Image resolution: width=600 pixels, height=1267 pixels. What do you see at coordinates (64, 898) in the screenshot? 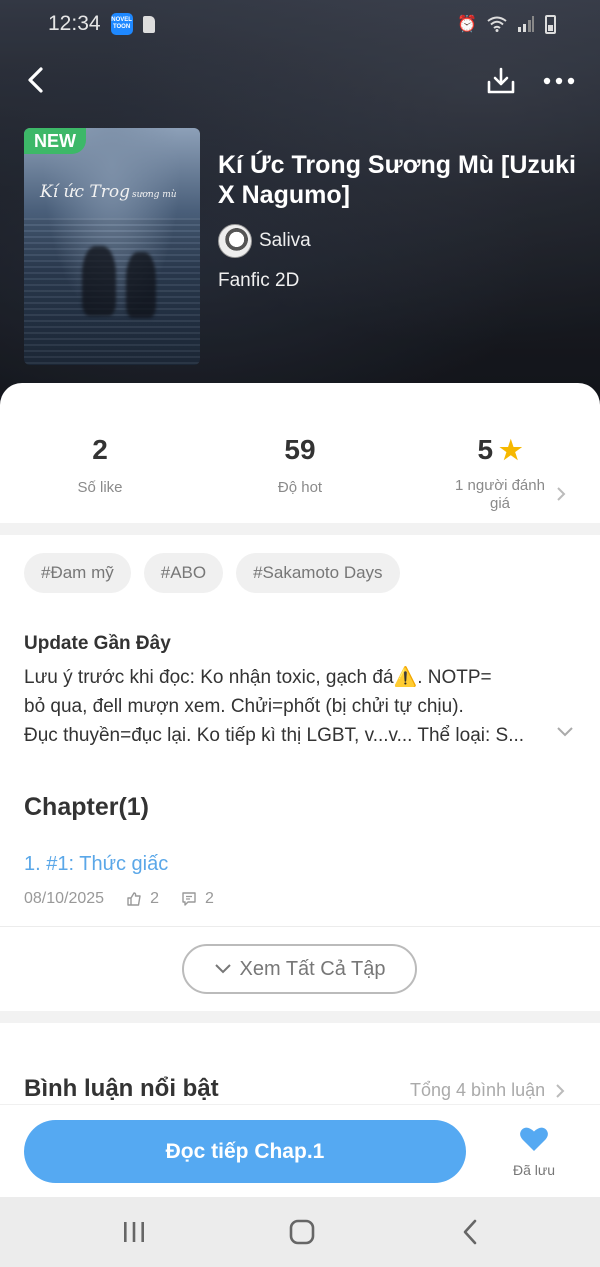
I see `chapter-date: 08/10/2025` at bounding box center [64, 898].